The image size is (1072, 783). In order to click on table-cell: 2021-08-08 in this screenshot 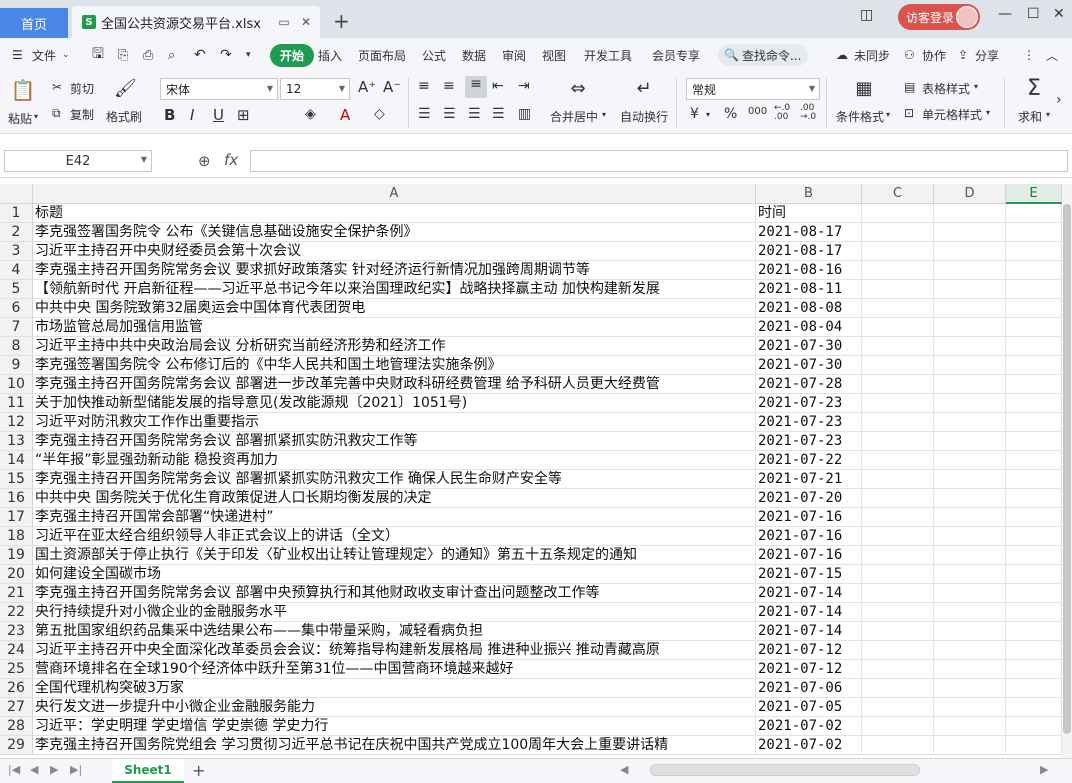, I will do `click(809, 308)`.